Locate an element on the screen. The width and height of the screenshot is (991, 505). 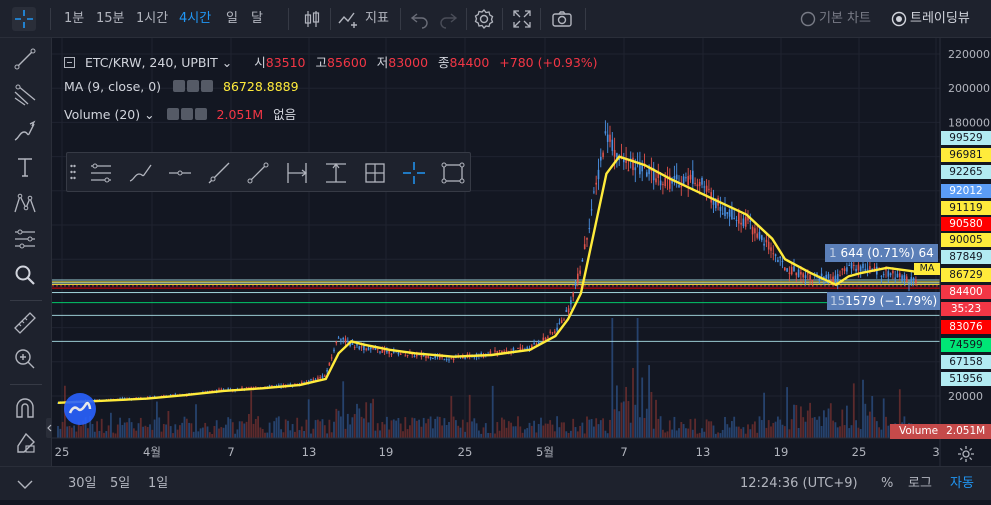
brush-tool-icon is located at coordinates (25, 131).